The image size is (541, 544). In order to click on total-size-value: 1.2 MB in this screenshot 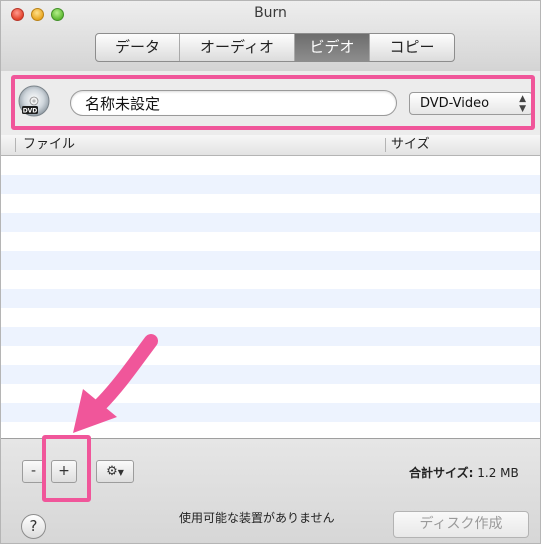, I will do `click(498, 473)`.